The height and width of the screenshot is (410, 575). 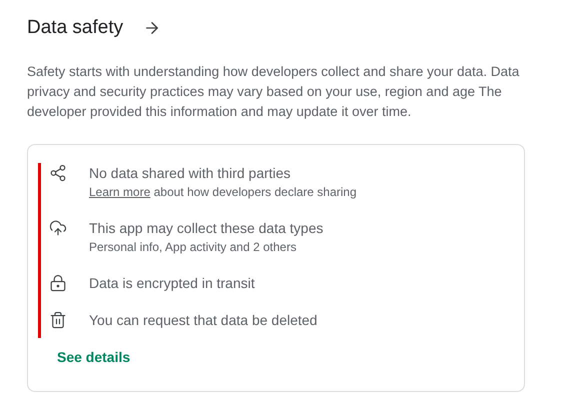 What do you see at coordinates (58, 319) in the screenshot?
I see `trash-icon` at bounding box center [58, 319].